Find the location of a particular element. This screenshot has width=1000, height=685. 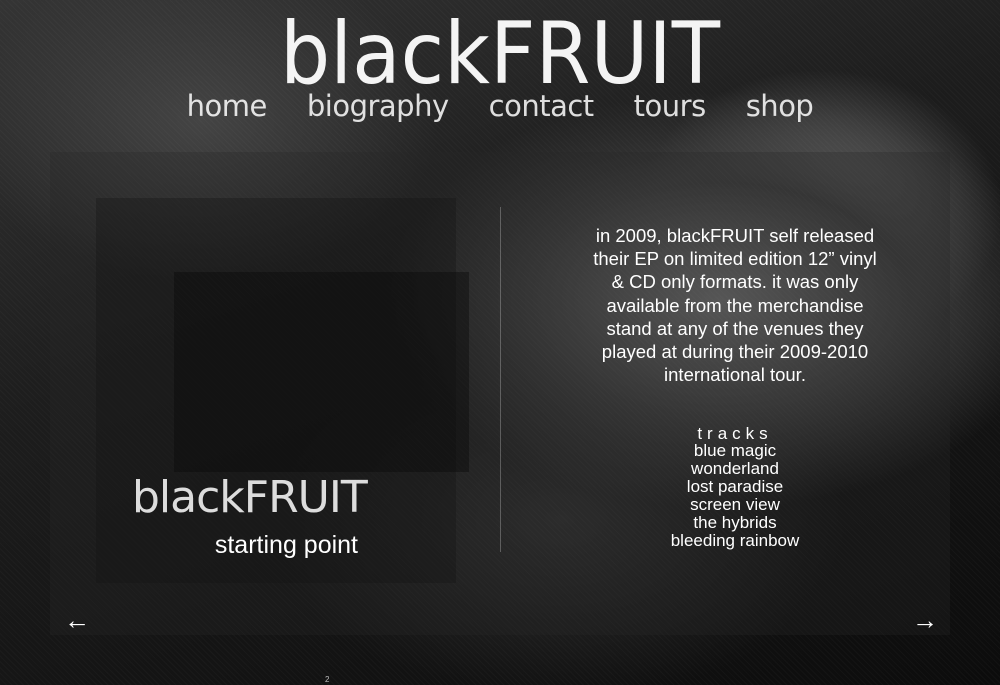

track-item: blue magic is located at coordinates (735, 450).